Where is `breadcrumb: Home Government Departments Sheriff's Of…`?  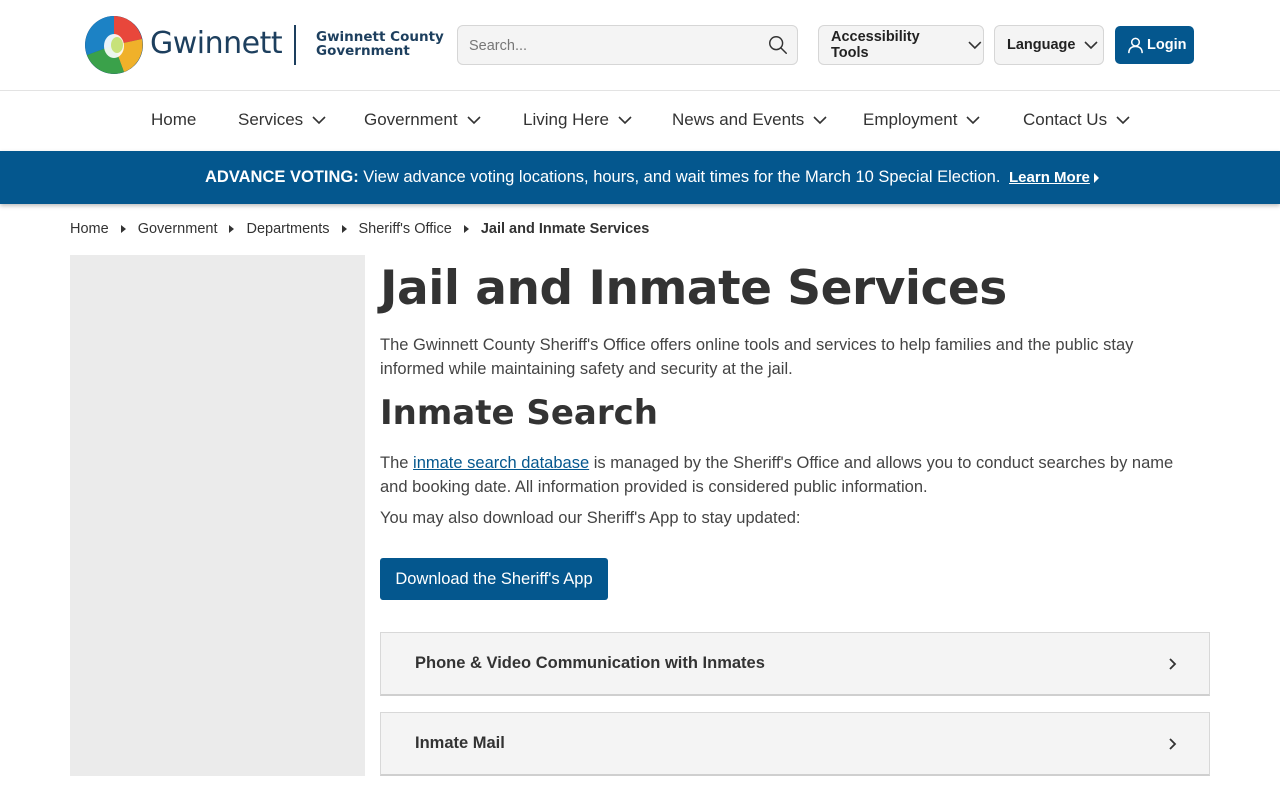 breadcrumb: Home Government Departments Sheriff's Of… is located at coordinates (359, 229).